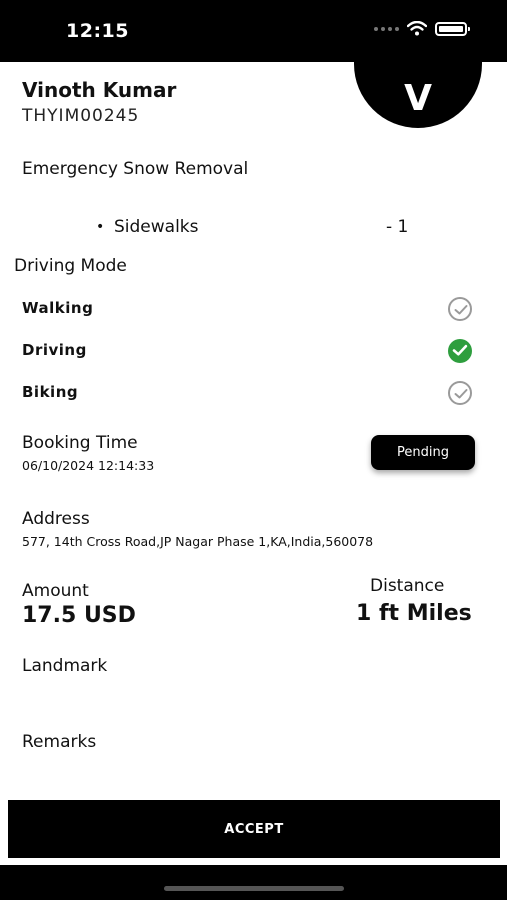 This screenshot has width=507, height=900. I want to click on mode-walking-label: Walking, so click(57, 308).